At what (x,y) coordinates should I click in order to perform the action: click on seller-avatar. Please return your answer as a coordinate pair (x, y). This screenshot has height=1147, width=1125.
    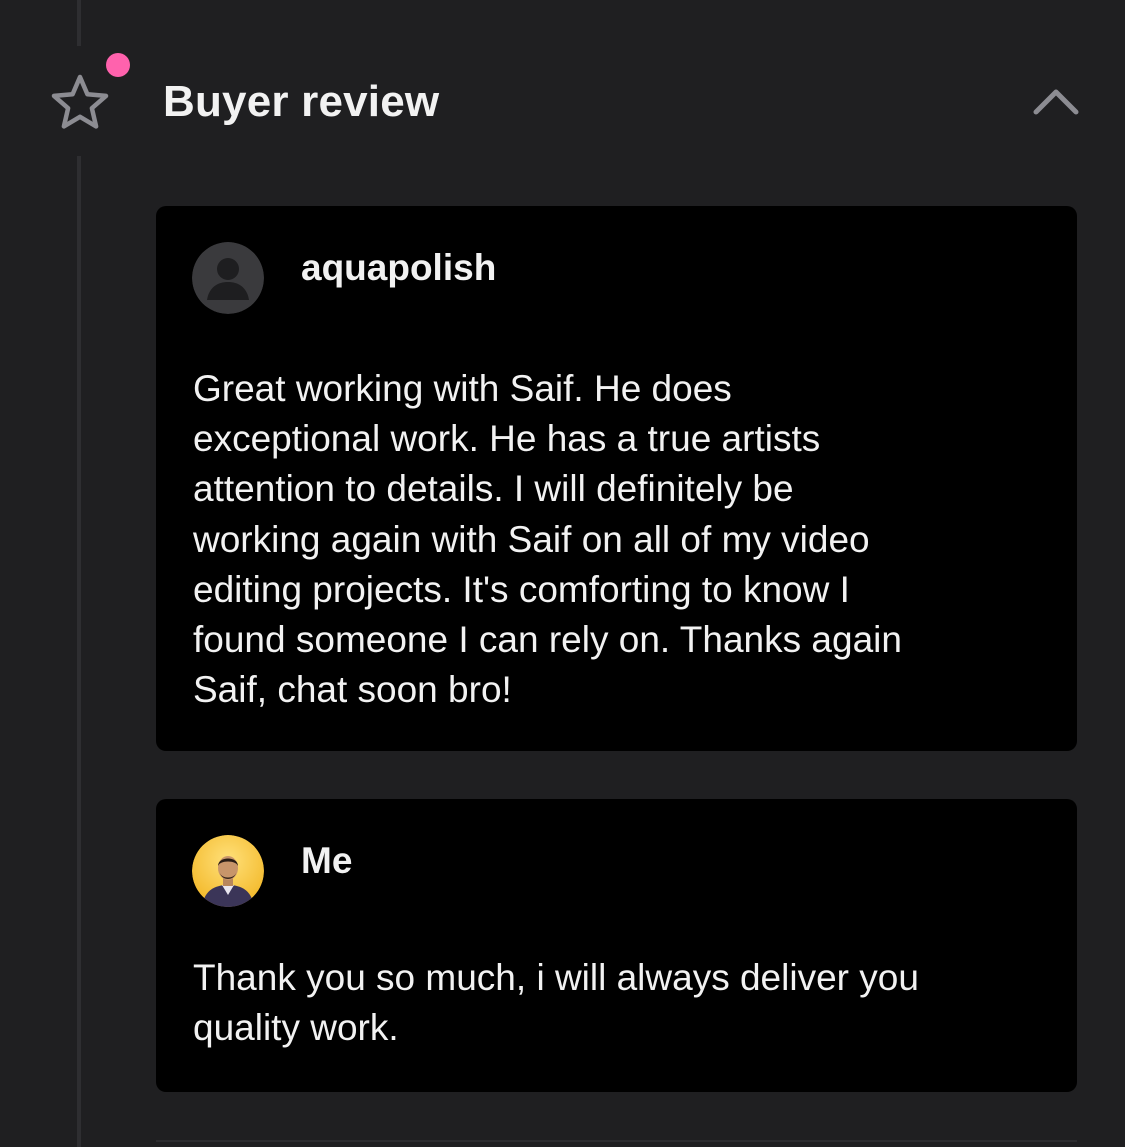
    Looking at the image, I should click on (228, 871).